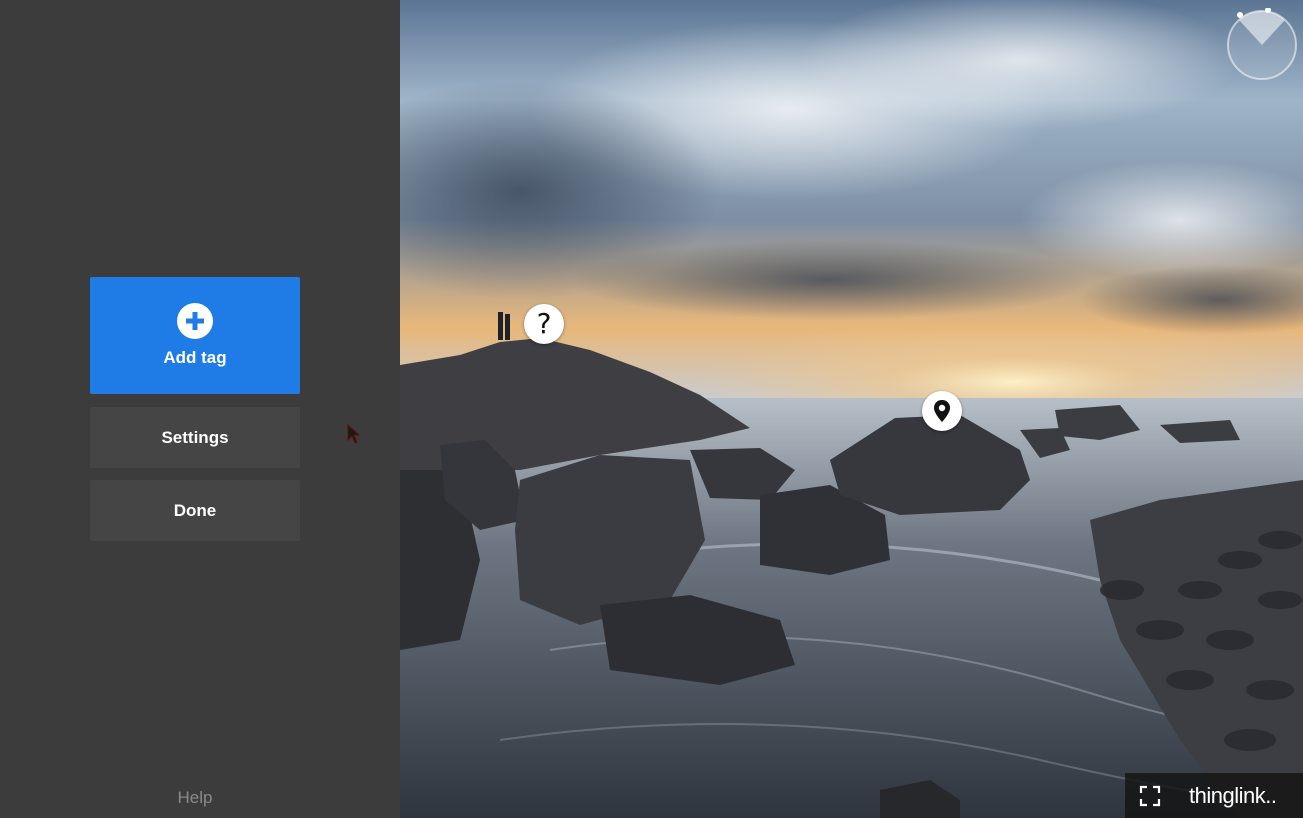 This screenshot has width=1303, height=818. What do you see at coordinates (195, 321) in the screenshot?
I see `plus-icon` at bounding box center [195, 321].